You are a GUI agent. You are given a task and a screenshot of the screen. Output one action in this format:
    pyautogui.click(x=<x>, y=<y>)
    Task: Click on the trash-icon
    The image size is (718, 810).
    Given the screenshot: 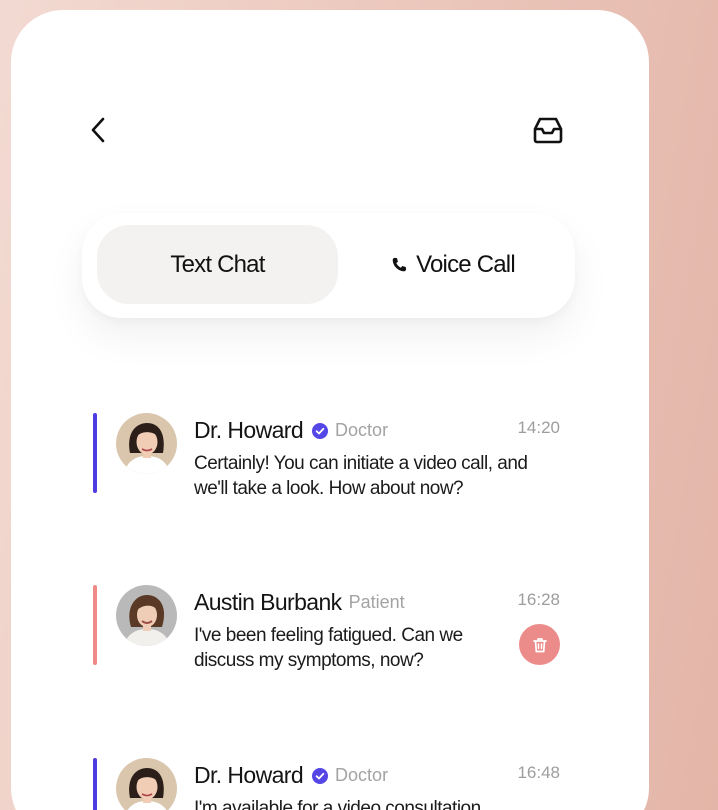 What is the action you would take?
    pyautogui.click(x=539, y=644)
    